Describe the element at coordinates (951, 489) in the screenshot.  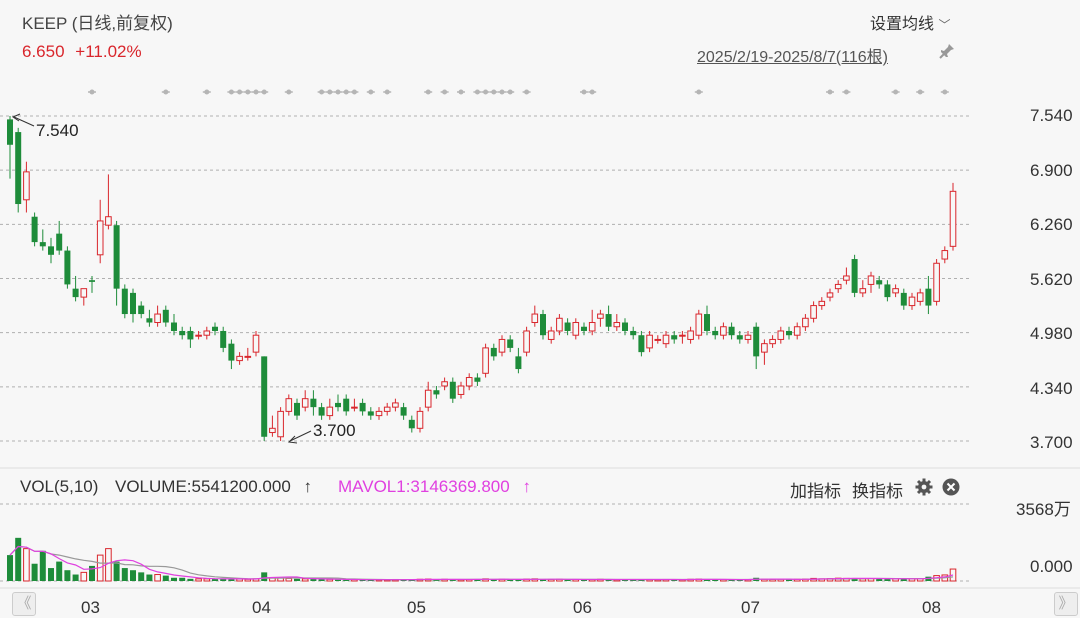
I see `close-icon` at that location.